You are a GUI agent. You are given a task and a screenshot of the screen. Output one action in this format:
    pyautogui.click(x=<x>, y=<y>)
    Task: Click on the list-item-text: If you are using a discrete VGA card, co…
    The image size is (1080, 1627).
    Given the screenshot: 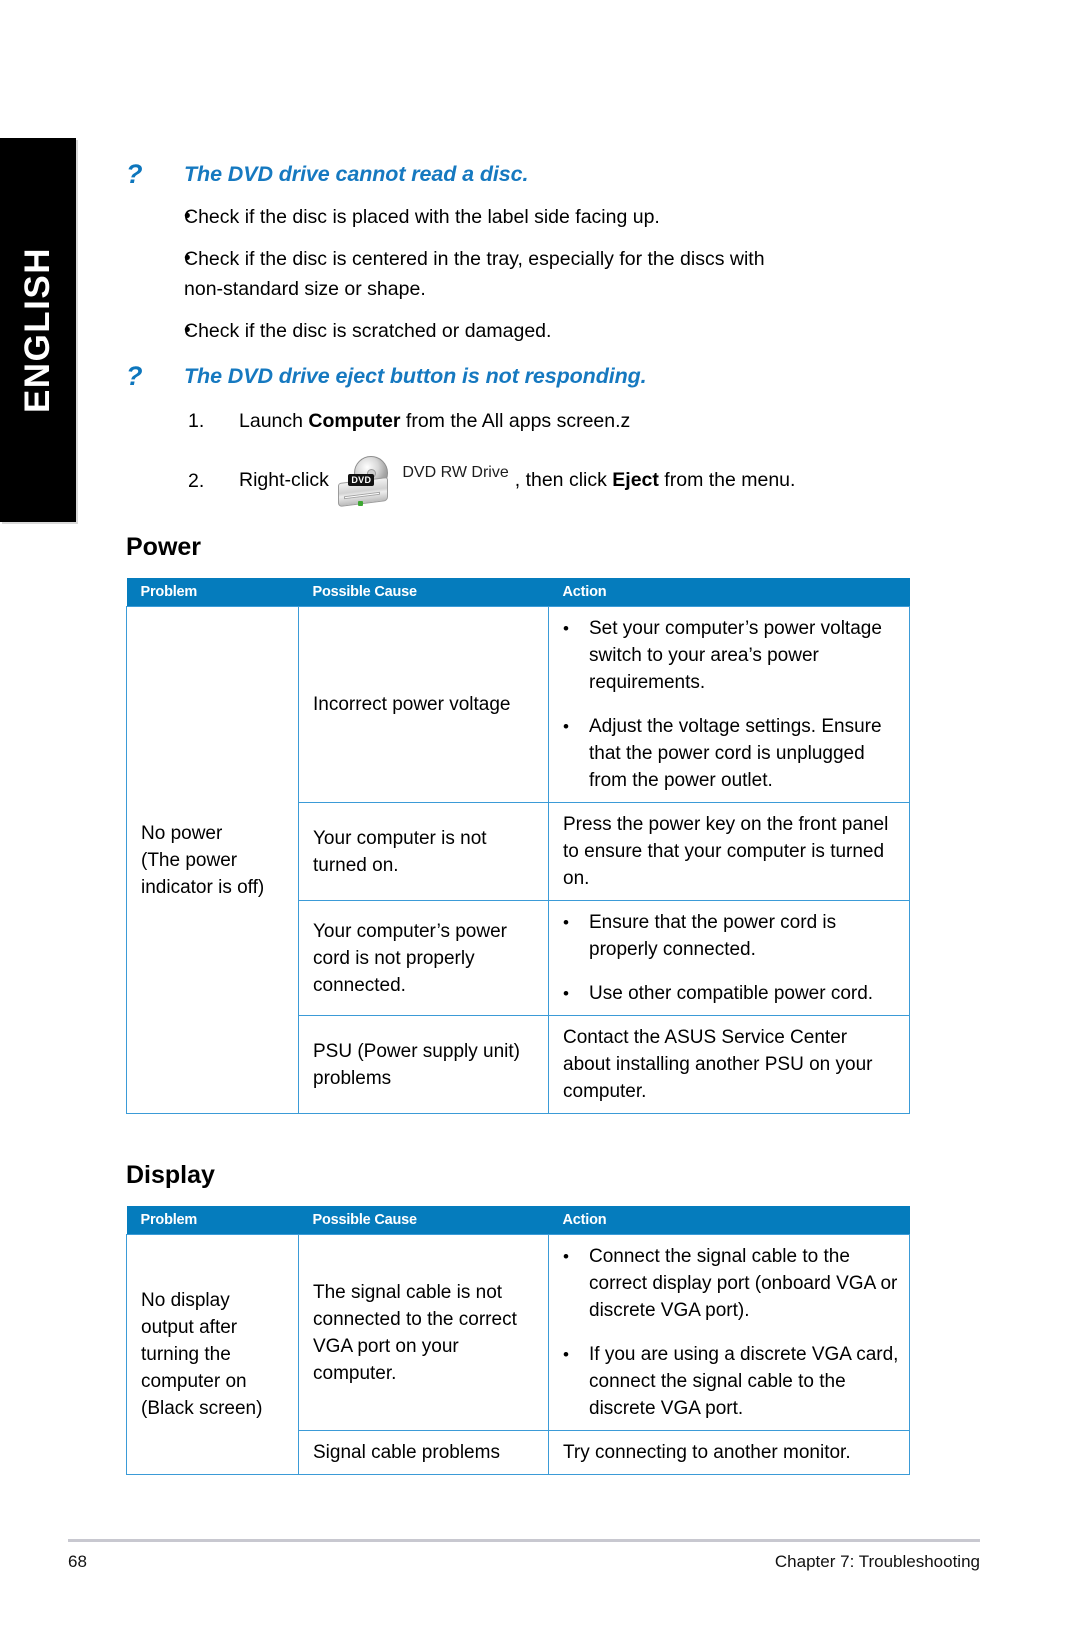 What is the action you would take?
    pyautogui.click(x=744, y=1381)
    